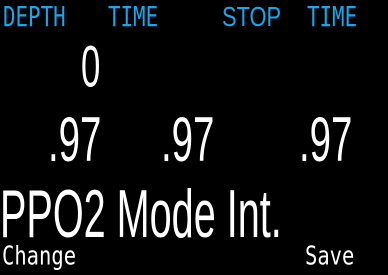  I want to click on ppo2-sensor-3-value: .97, so click(326, 140).